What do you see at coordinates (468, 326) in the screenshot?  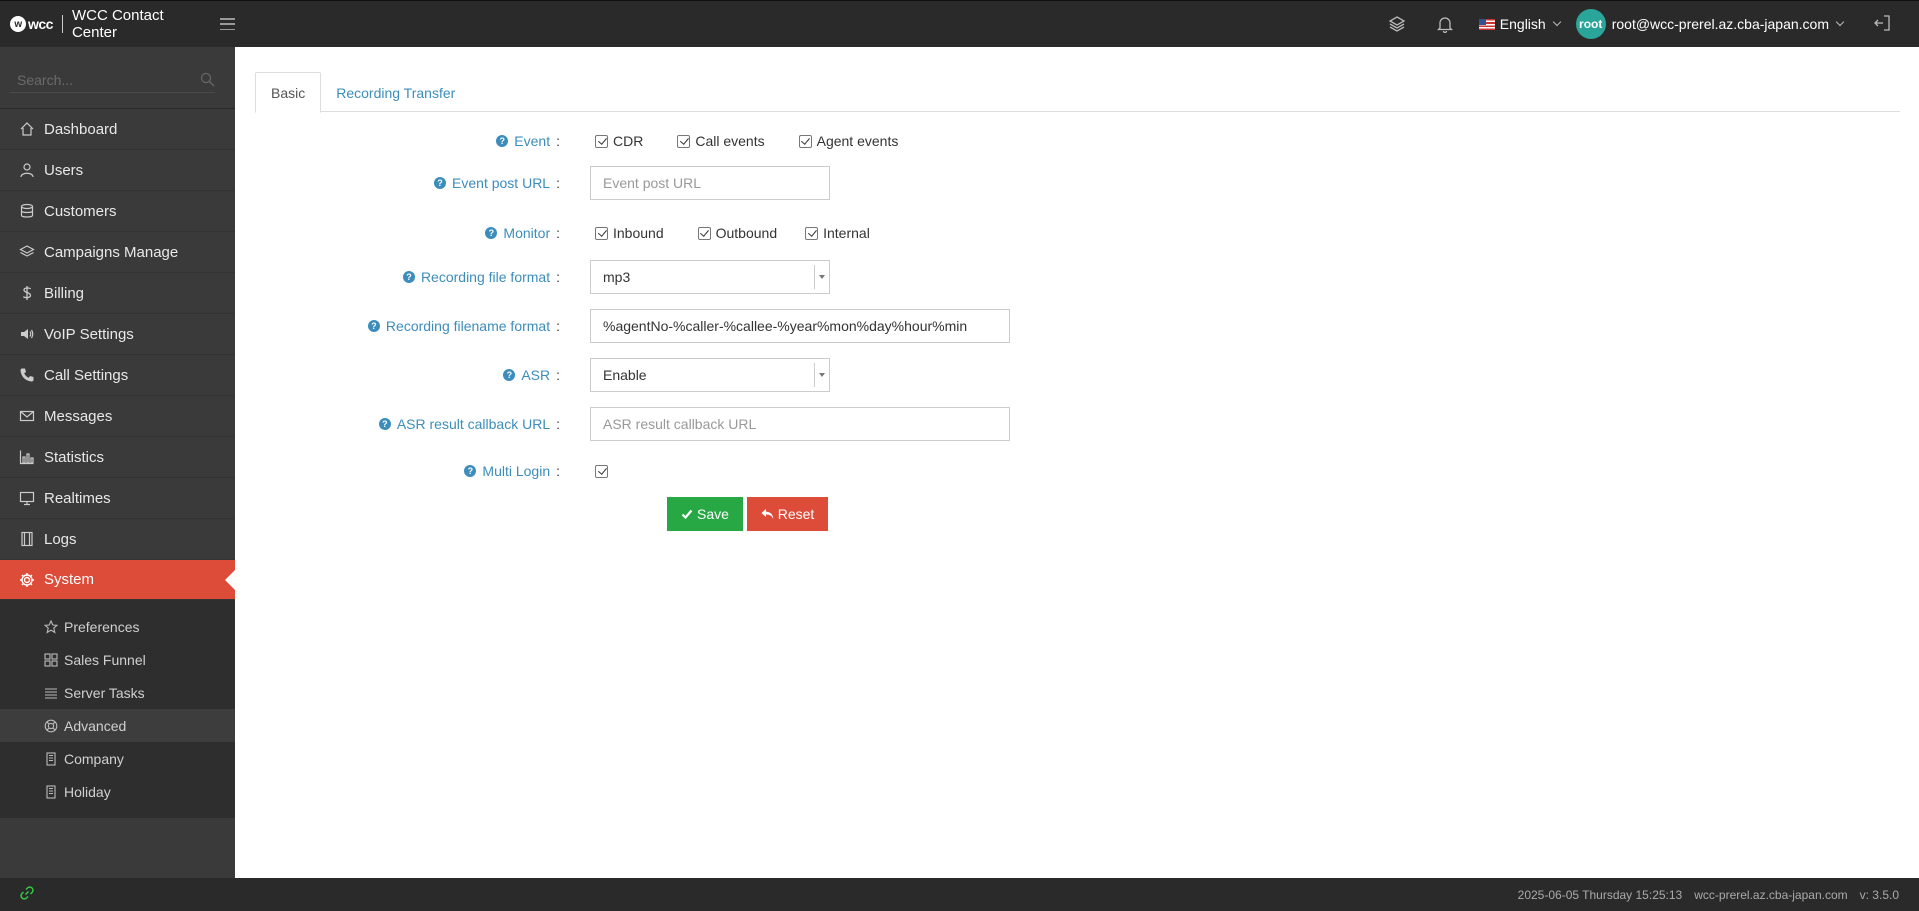 I see `recording-filename-format-label: Recording filename format` at bounding box center [468, 326].